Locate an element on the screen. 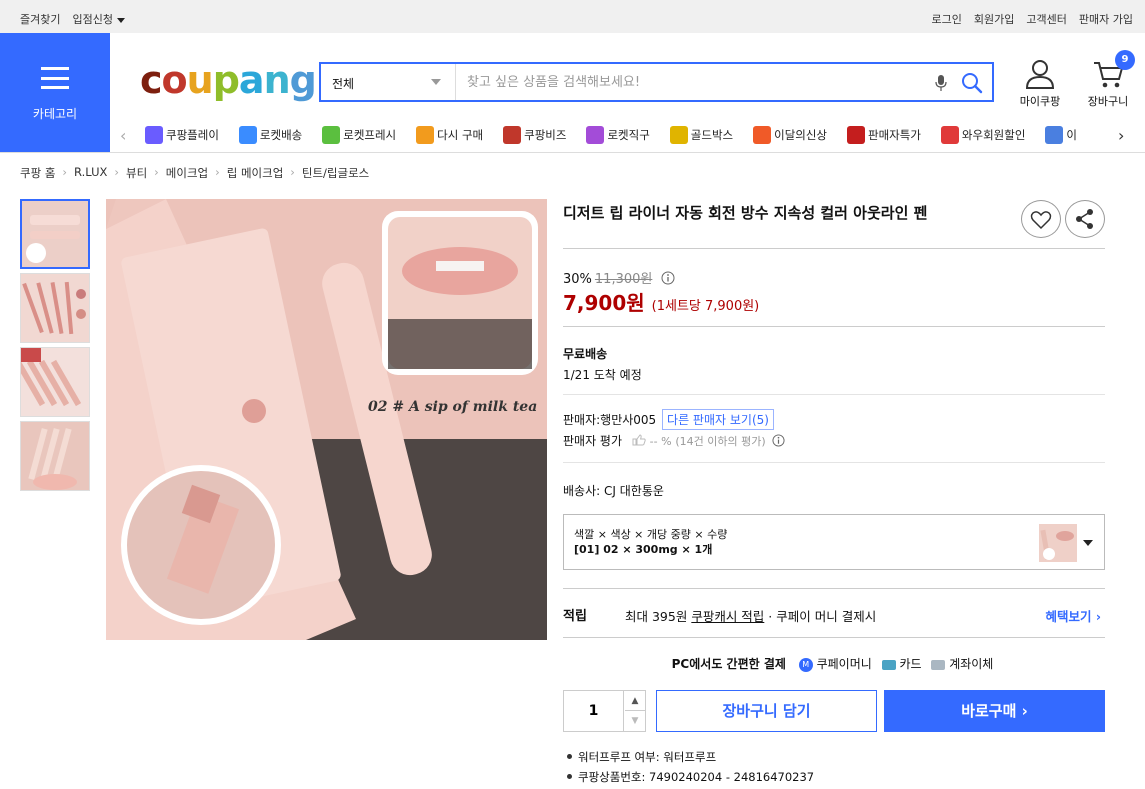 This screenshot has height=789, width=1145. seller-apply-link: 입점신청 is located at coordinates (98, 19).